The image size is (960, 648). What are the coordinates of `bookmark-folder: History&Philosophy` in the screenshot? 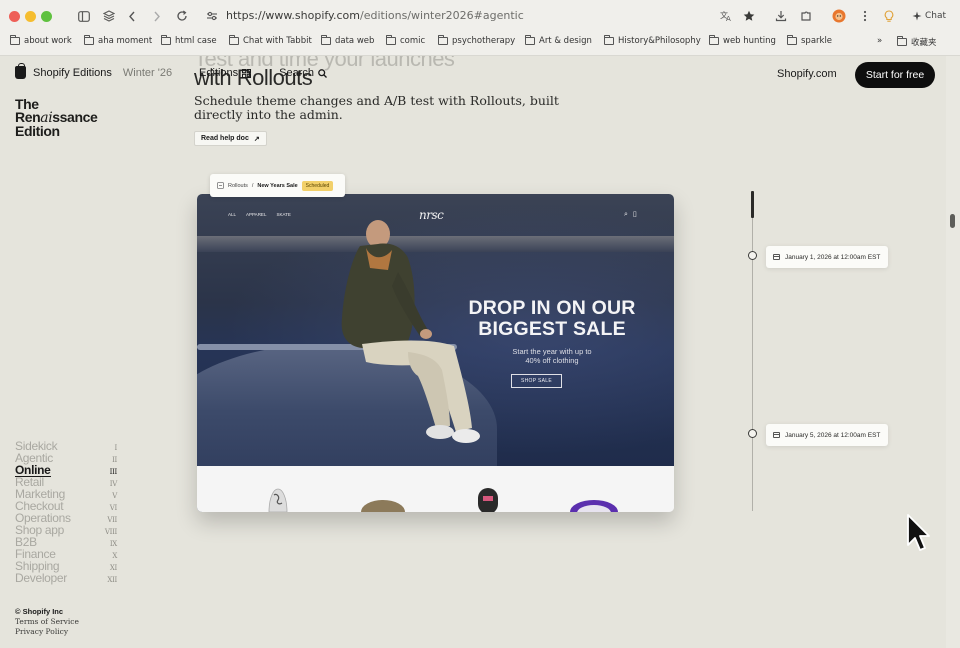 It's located at (652, 40).